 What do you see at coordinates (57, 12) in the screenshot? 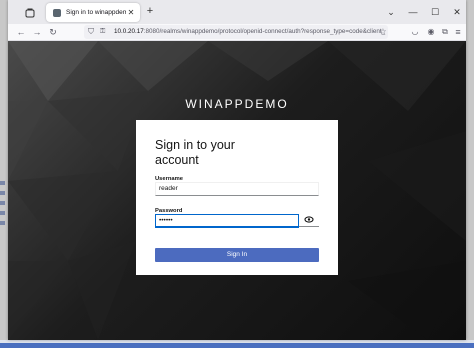
I see `tab-favicon-icon` at bounding box center [57, 12].